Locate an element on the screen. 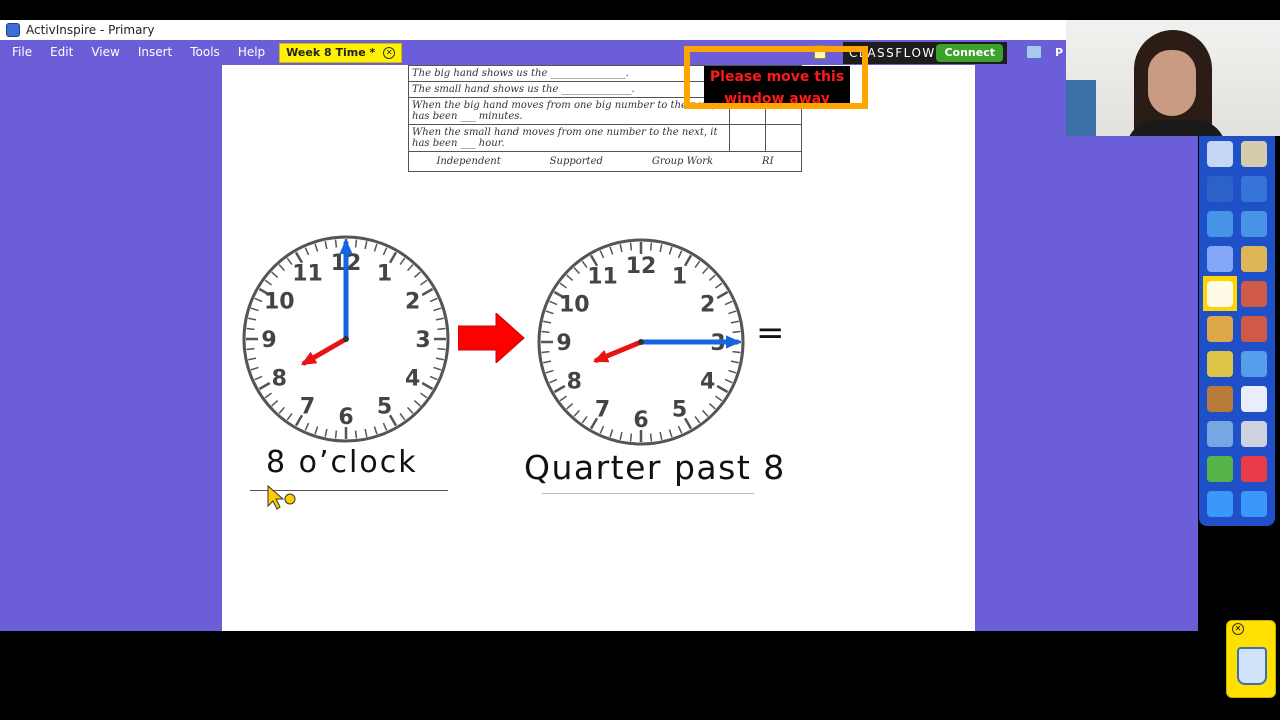 The image size is (1280, 720). pen-icon is located at coordinates (1220, 328).